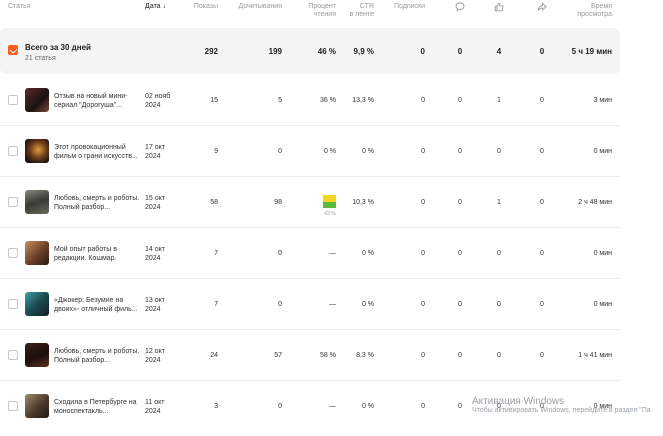 Image resolution: width=663 pixels, height=436 pixels. Describe the element at coordinates (155, 351) in the screenshot. I see `article-date-day: 12 окт` at that location.